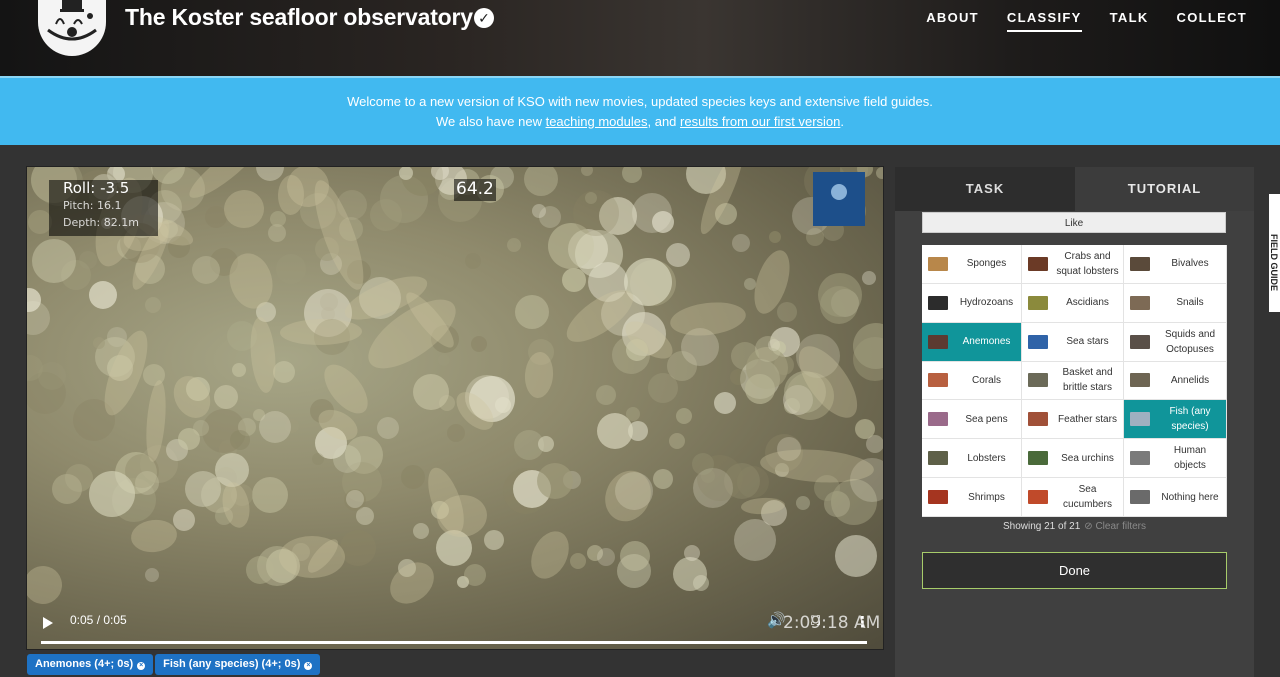 The width and height of the screenshot is (1280, 677). I want to click on annotation-tag: Anemones (4+; 0s) ×, so click(90, 664).